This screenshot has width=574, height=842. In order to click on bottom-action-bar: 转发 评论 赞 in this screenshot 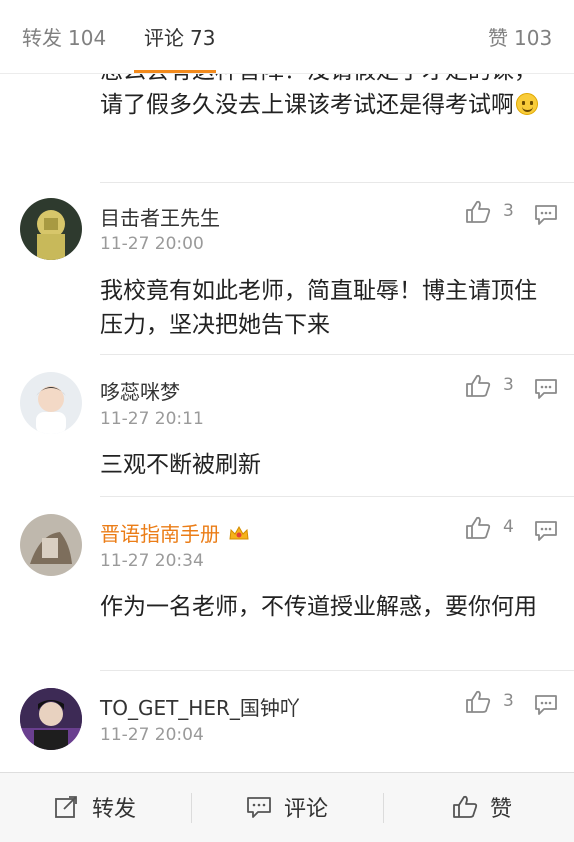, I will do `click(287, 807)`.